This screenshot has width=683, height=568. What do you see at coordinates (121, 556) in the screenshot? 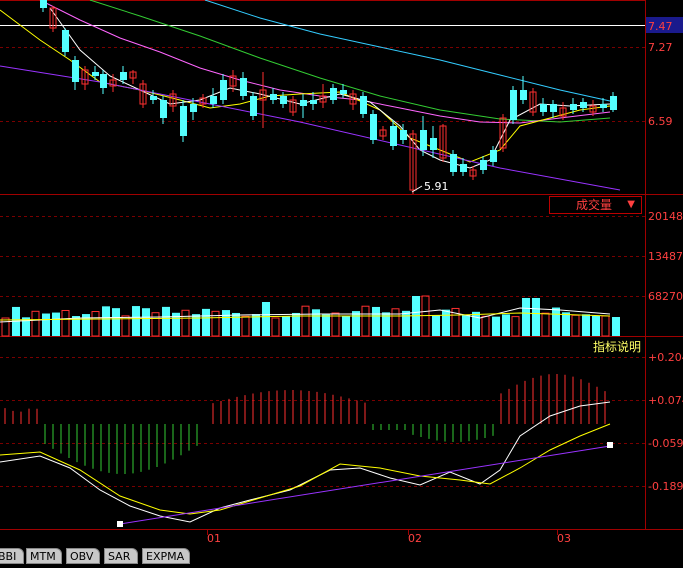
I see `tab-sar: SAR` at bounding box center [121, 556].